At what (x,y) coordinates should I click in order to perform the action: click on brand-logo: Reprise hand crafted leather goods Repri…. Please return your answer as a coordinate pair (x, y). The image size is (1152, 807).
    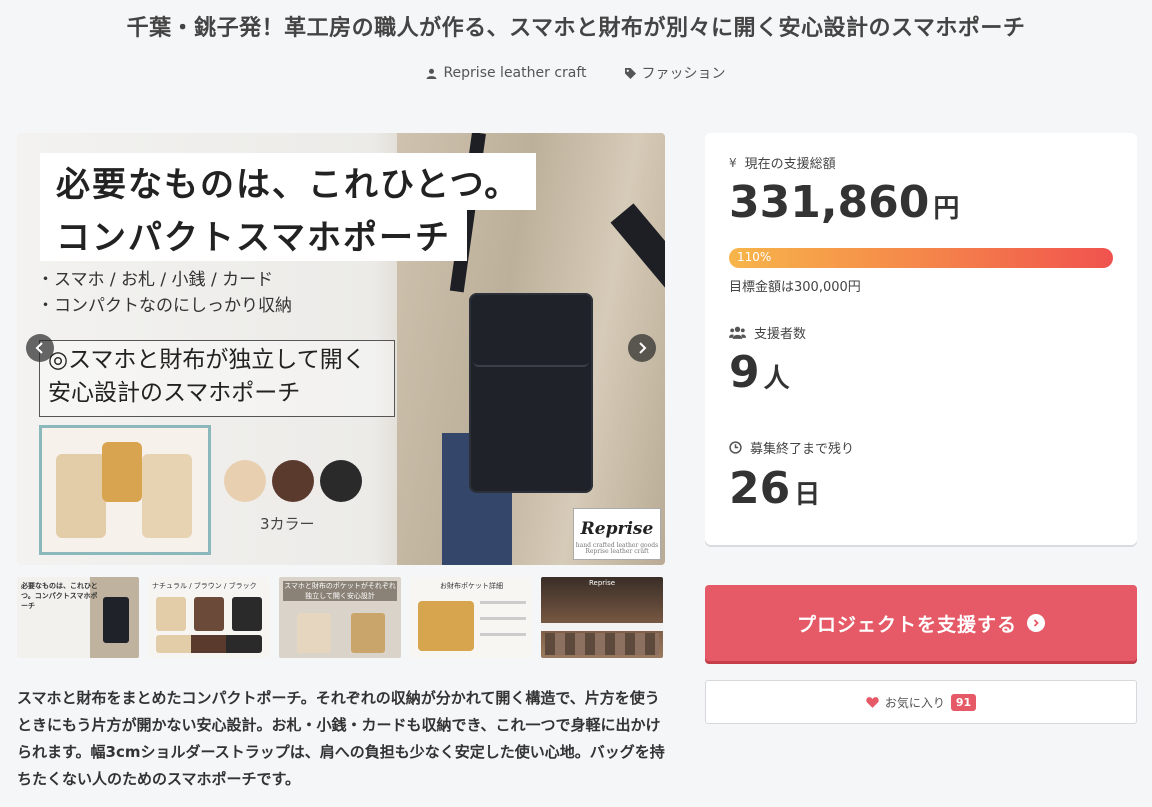
    Looking at the image, I should click on (617, 534).